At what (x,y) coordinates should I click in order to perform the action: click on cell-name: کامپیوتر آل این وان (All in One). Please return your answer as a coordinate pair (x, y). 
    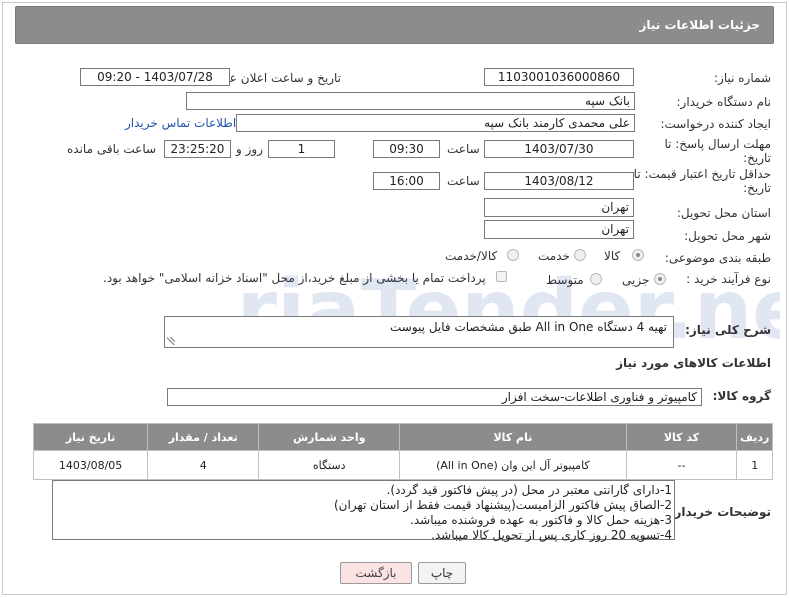
    Looking at the image, I should click on (513, 465).